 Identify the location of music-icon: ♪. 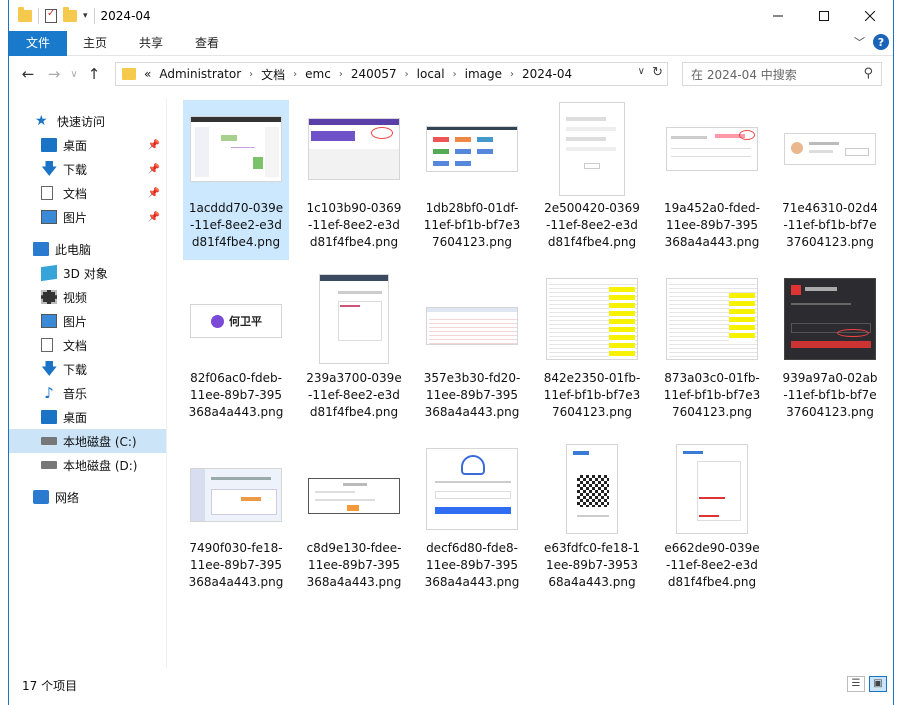
(49, 393).